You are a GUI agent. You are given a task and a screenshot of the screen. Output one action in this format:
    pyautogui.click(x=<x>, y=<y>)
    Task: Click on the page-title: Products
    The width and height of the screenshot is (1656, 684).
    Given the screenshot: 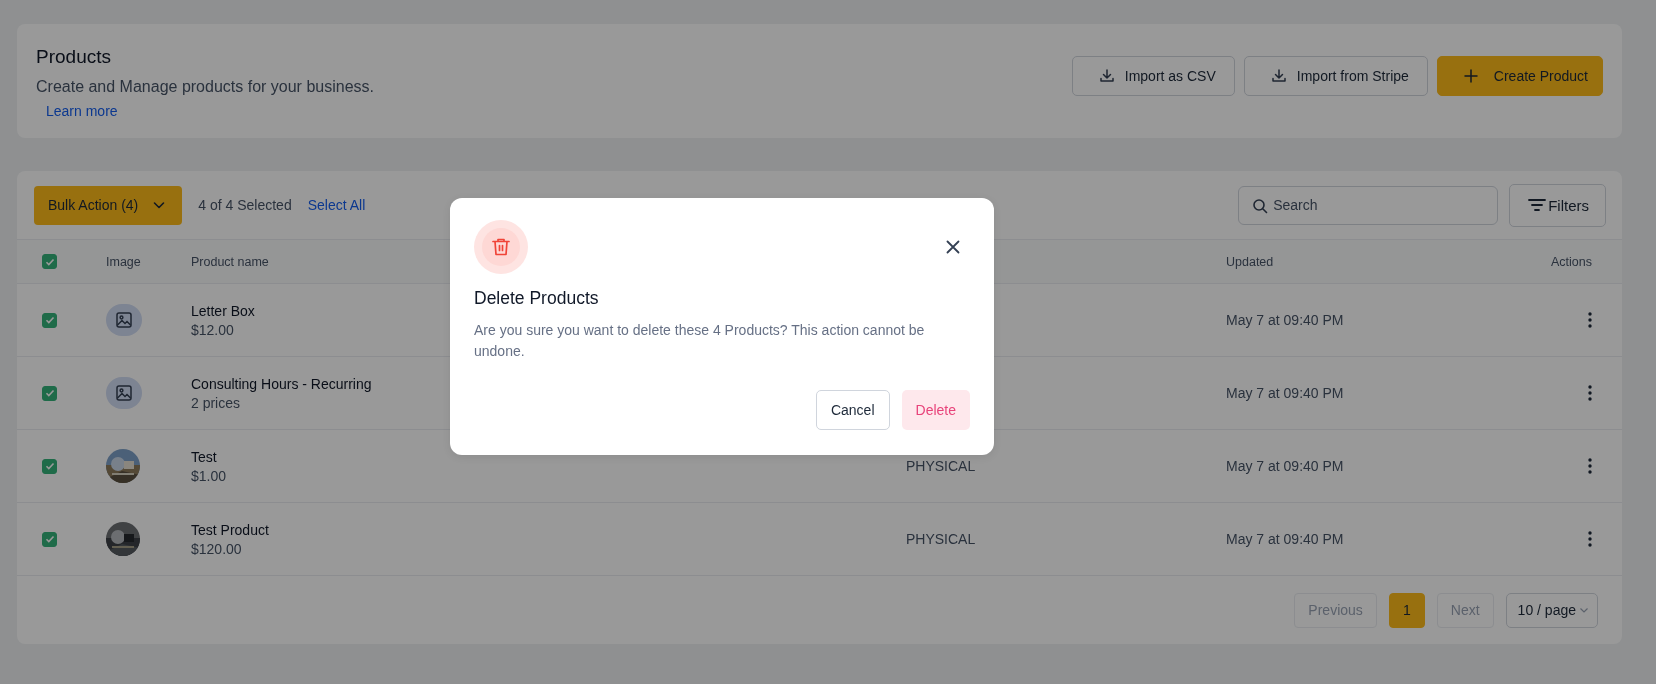 What is the action you would take?
    pyautogui.click(x=74, y=57)
    